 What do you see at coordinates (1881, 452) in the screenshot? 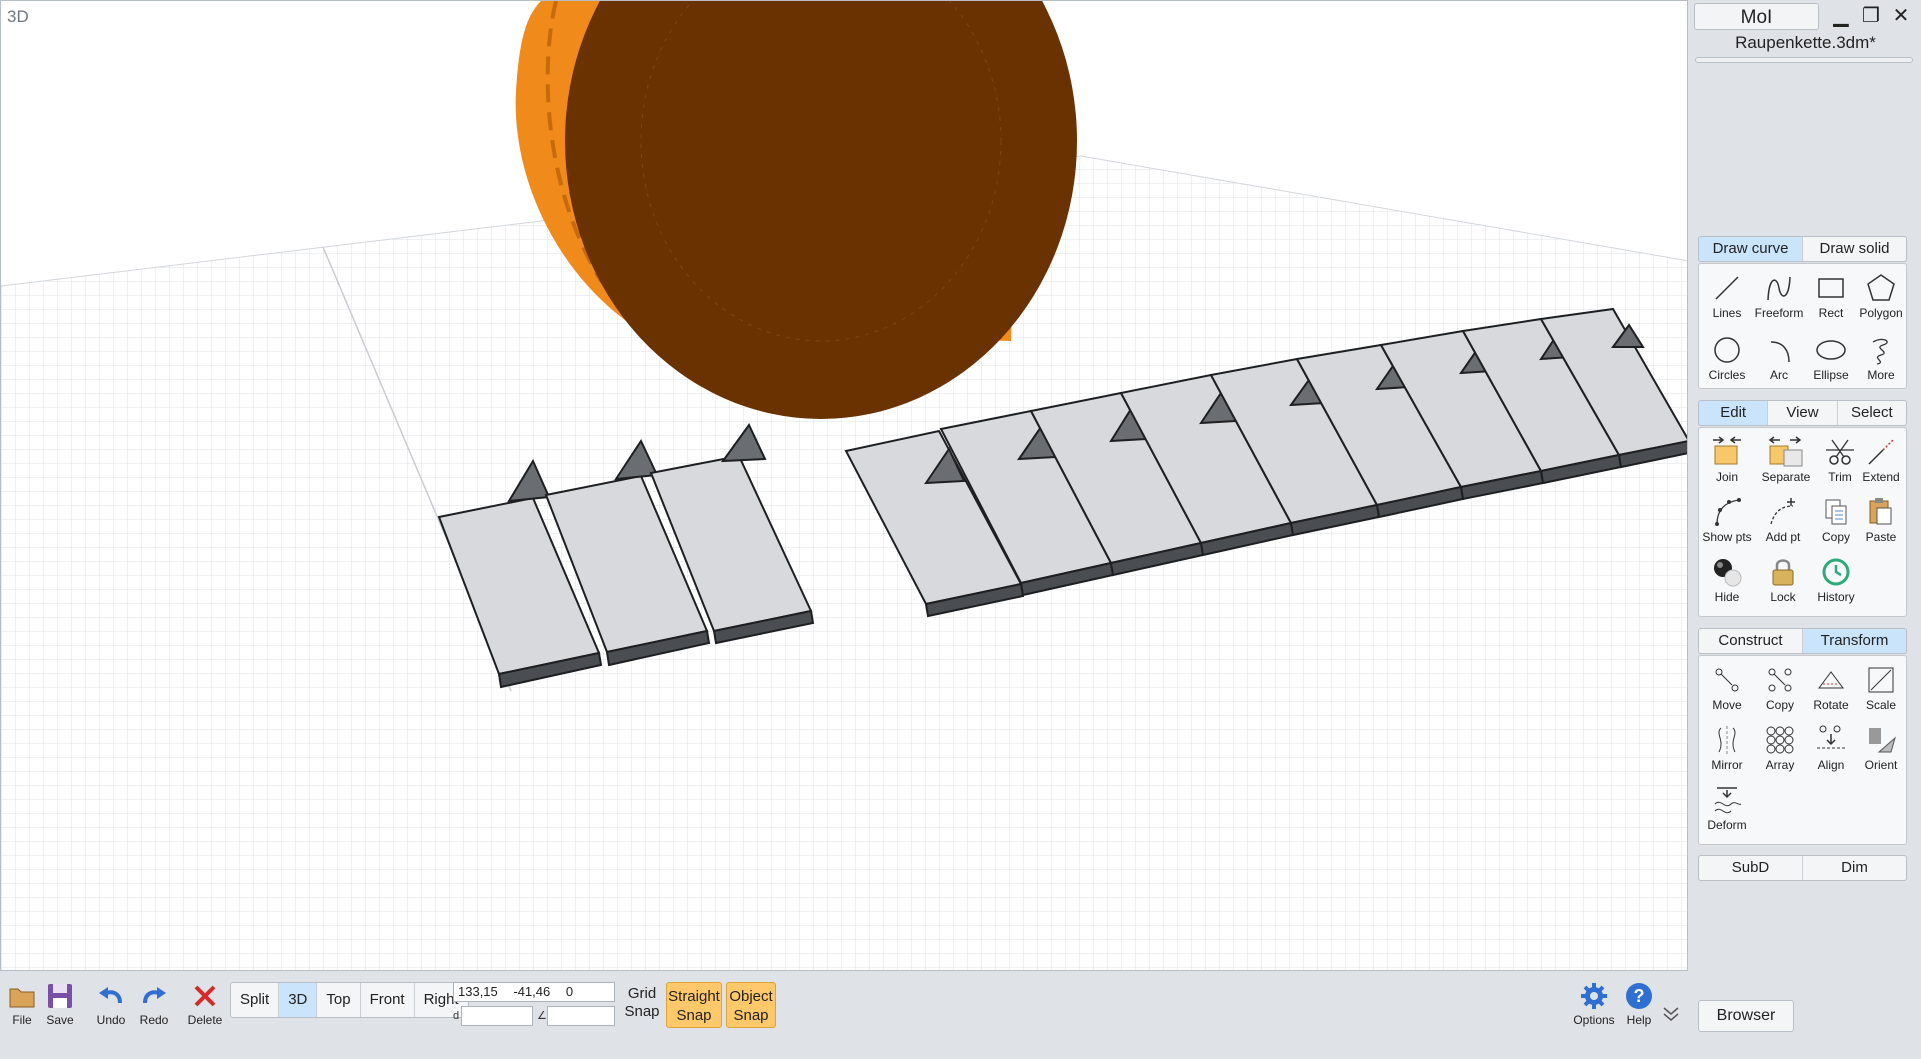
I see `extend-icon` at bounding box center [1881, 452].